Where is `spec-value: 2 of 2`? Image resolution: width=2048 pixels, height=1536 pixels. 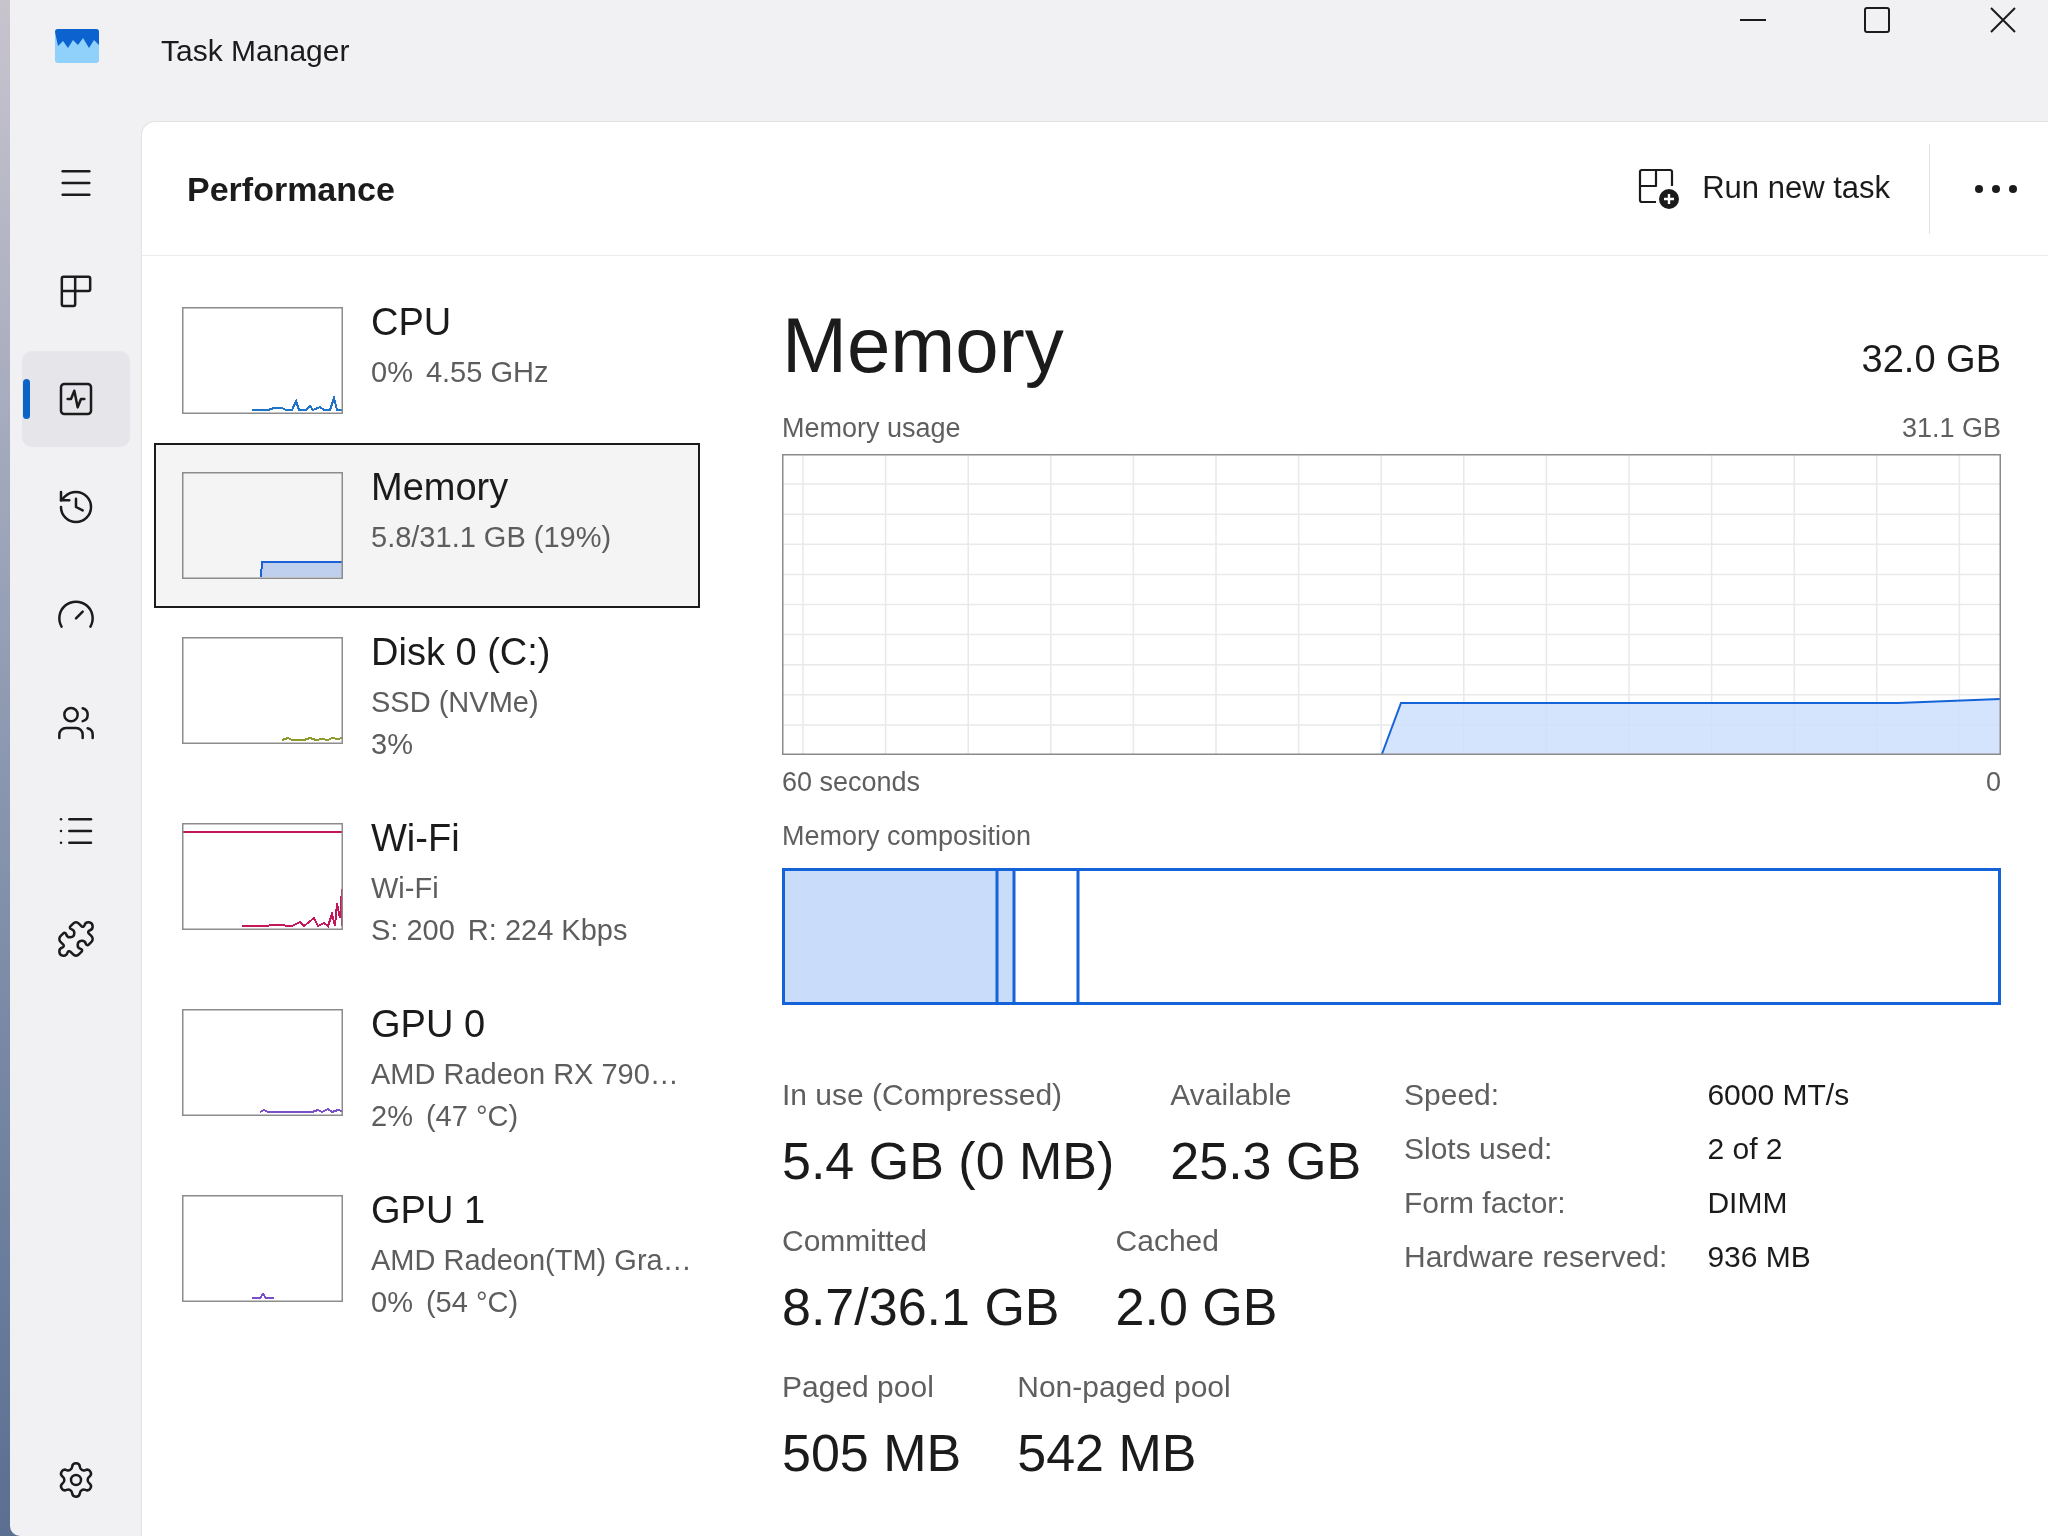 spec-value: 2 of 2 is located at coordinates (1745, 1149).